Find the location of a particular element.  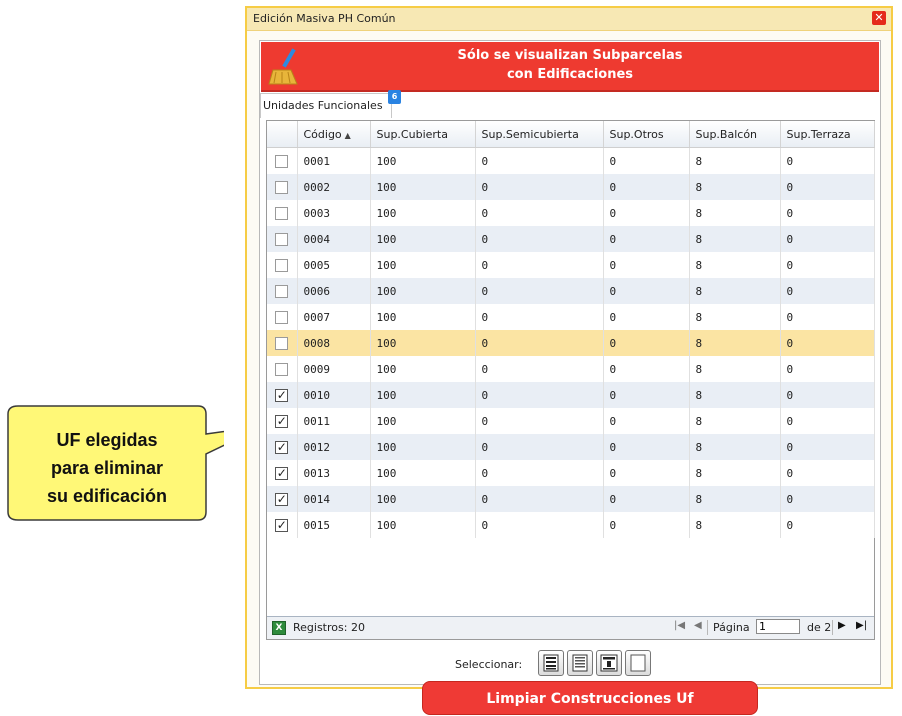

cell-code: 0004 is located at coordinates (334, 239).